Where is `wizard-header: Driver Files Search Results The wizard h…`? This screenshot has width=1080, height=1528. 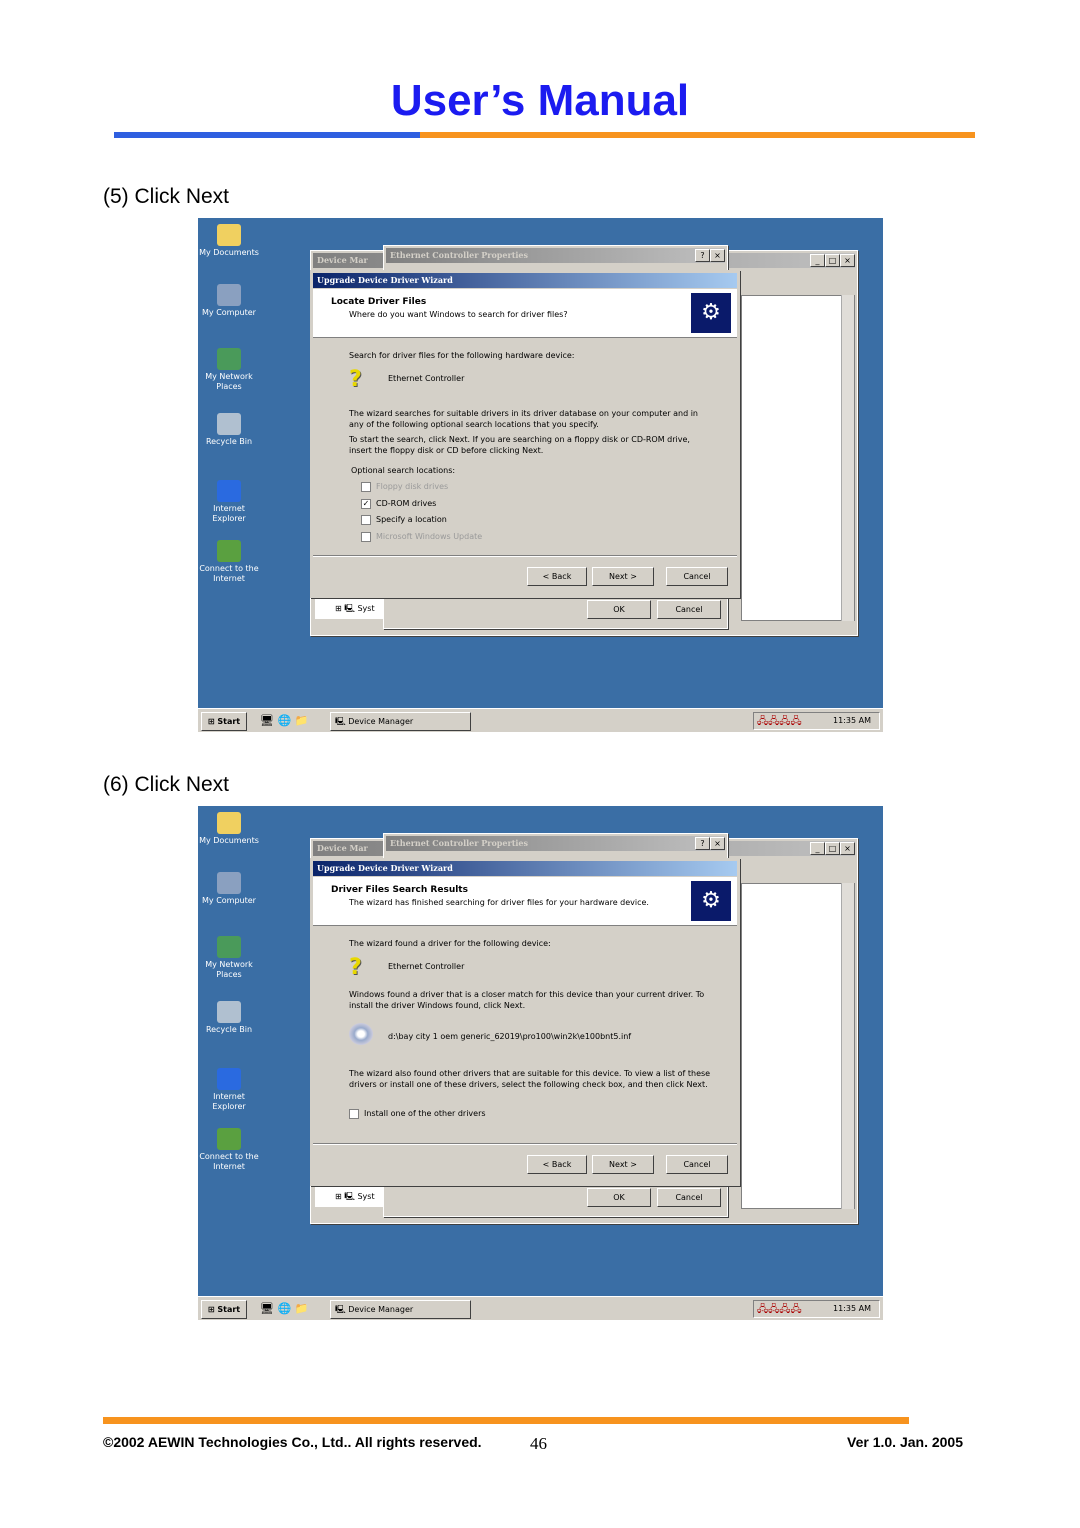 wizard-header: Driver Files Search Results The wizard h… is located at coordinates (525, 901).